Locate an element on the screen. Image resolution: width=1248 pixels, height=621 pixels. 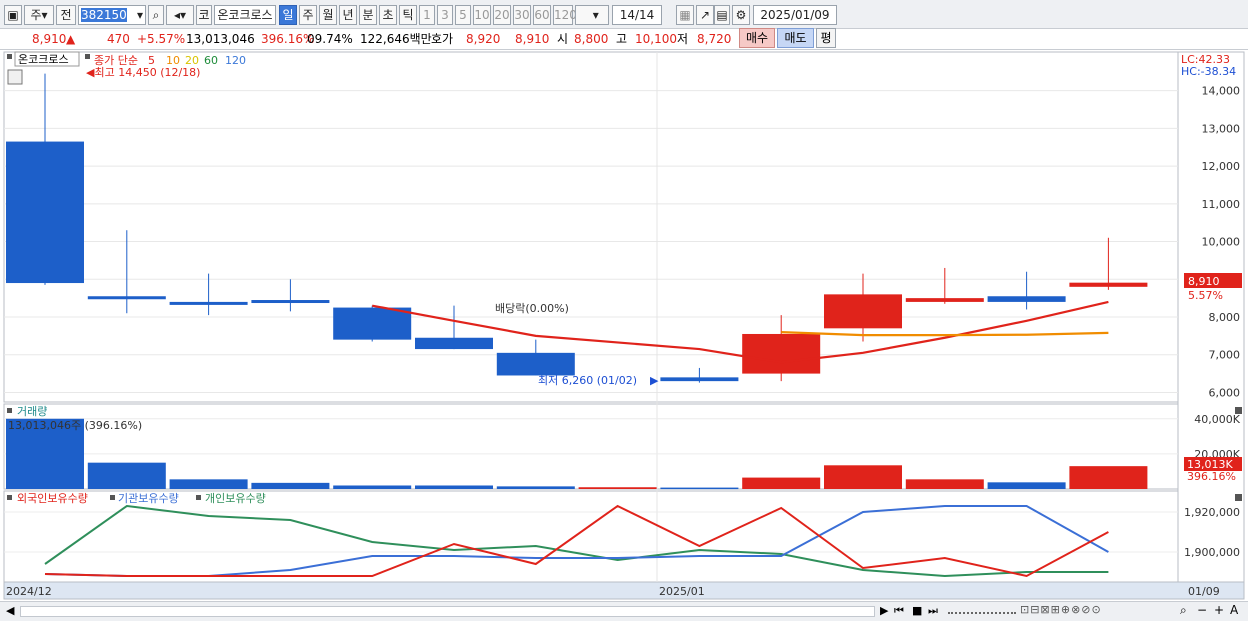
bottom-scrollbar: ◀ ▶ ⏮ ■ ⏭ ⊡⊟⊠⊞⊕⊗⊘⊙ ⌕ − + A is located at coordinates (624, 611).